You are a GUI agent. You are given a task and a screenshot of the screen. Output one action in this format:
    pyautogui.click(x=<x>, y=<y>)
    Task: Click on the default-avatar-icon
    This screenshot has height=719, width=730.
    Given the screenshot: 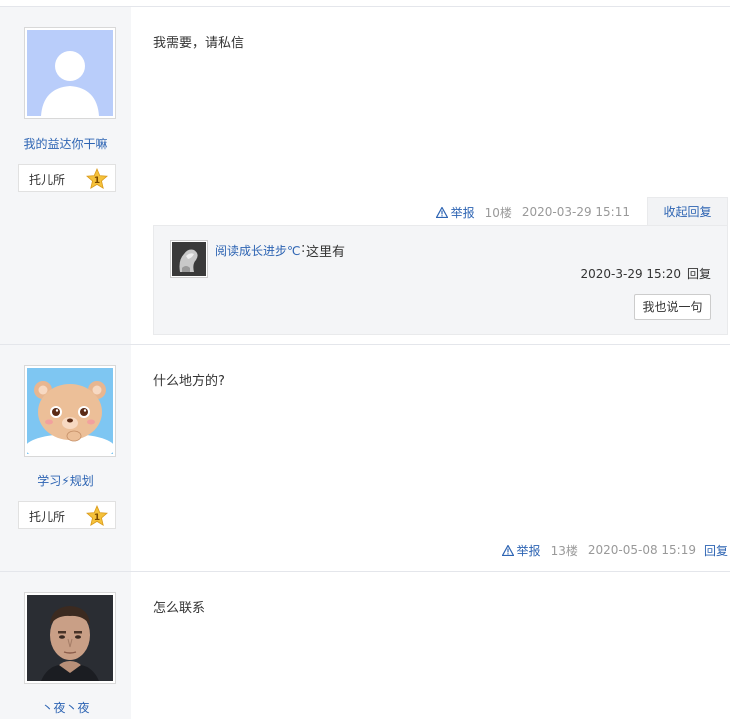 What is the action you would take?
    pyautogui.click(x=70, y=73)
    